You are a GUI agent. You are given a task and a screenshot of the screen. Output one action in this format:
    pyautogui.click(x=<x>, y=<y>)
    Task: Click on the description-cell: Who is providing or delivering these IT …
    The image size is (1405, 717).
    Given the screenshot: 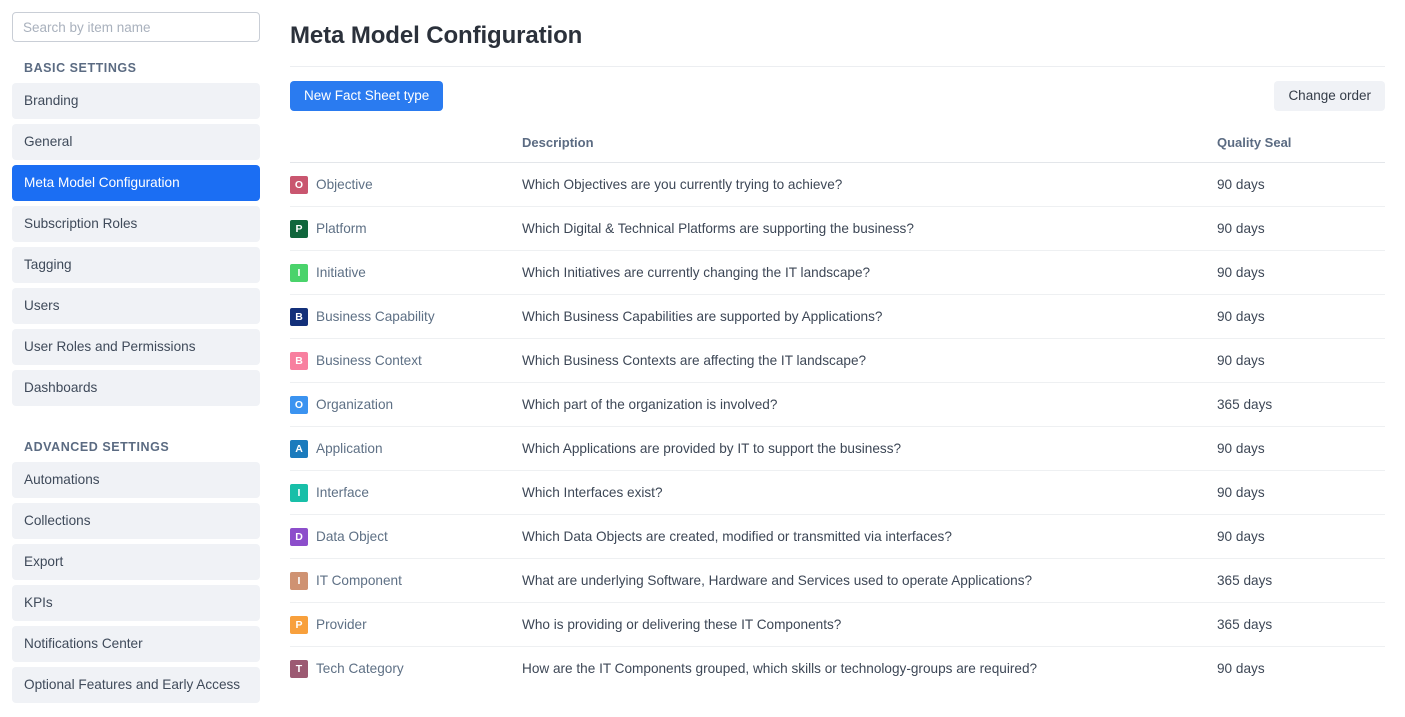 What is the action you would take?
    pyautogui.click(x=869, y=624)
    